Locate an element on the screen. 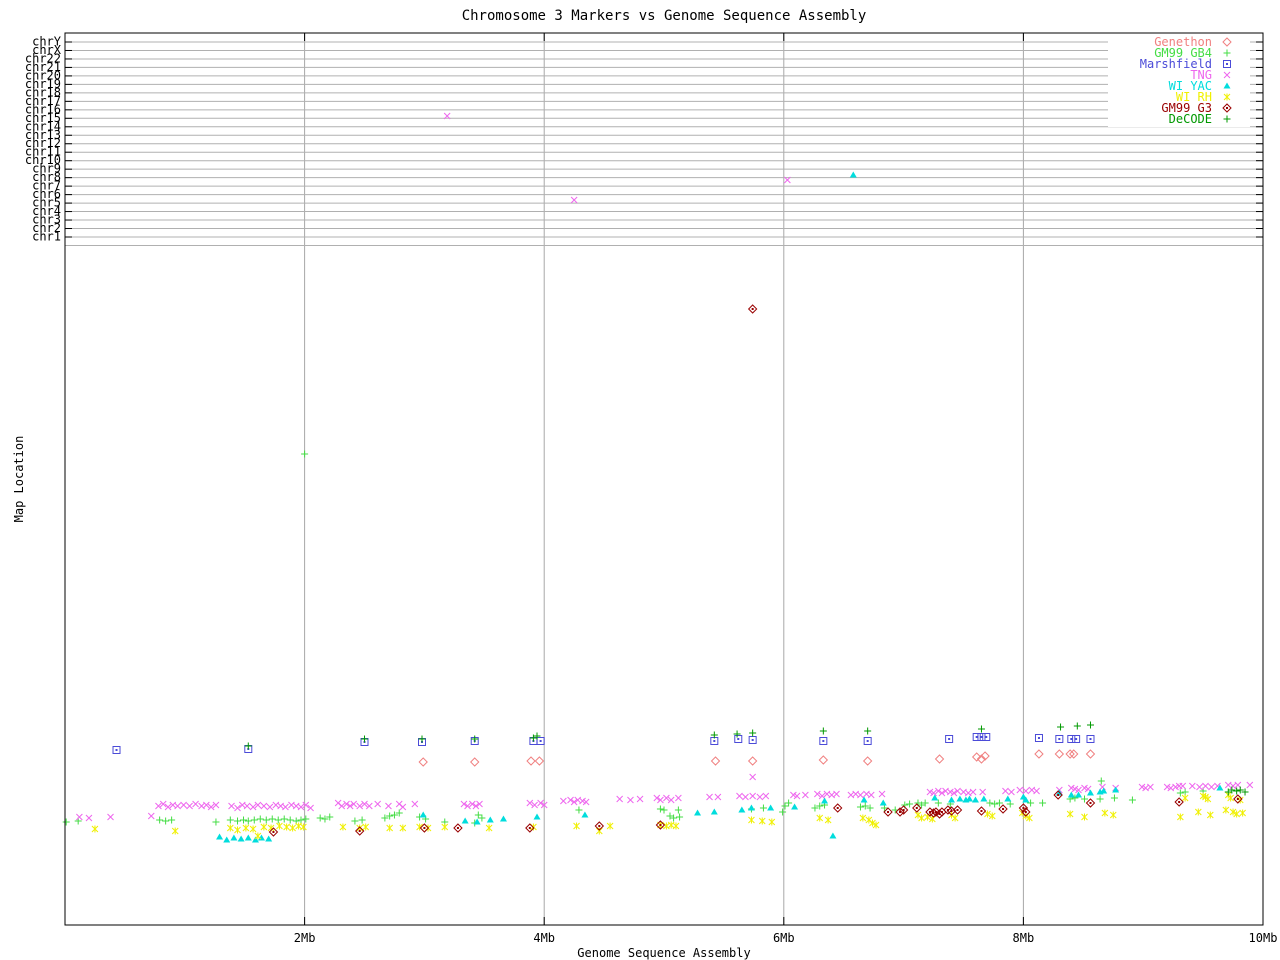 This screenshot has height=960, width=1280. x-tick-label: 4Mb is located at coordinates (544, 938).